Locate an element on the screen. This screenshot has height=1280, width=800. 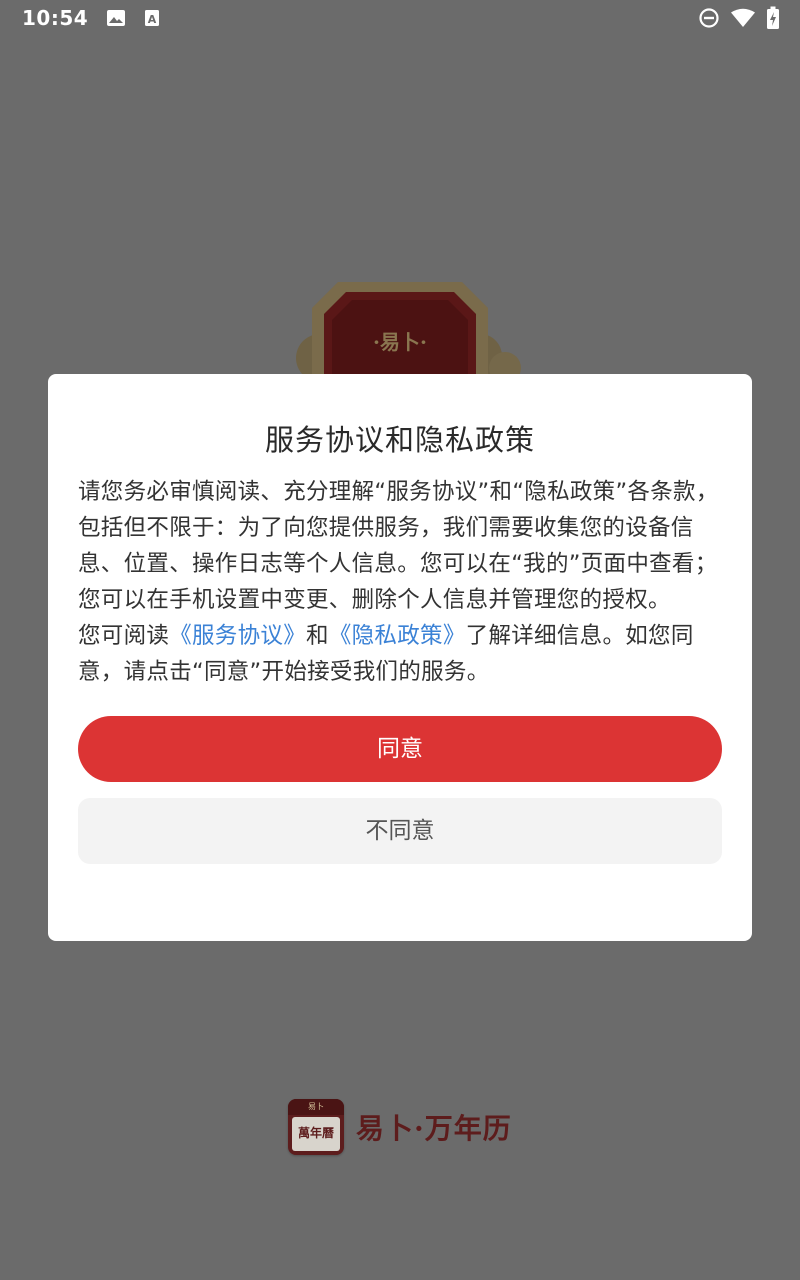
service-agreement-link: 《服务协议》 is located at coordinates (237, 636).